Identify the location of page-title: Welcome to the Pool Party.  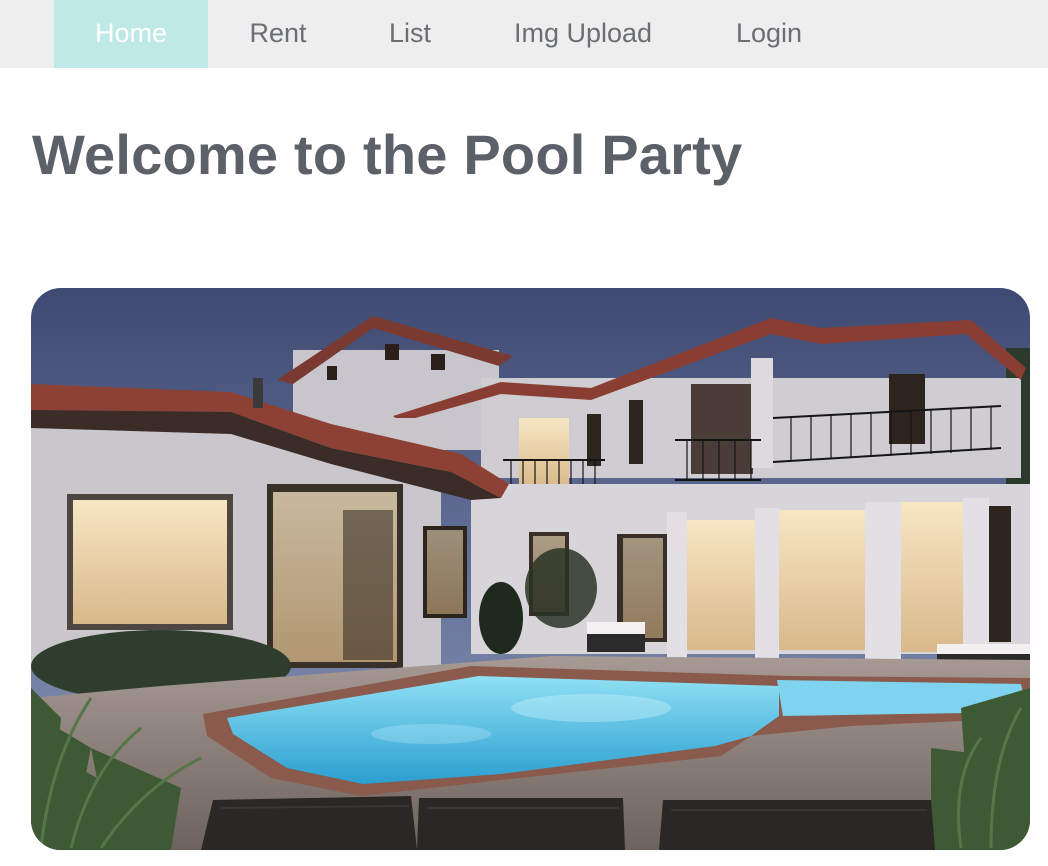
(387, 154).